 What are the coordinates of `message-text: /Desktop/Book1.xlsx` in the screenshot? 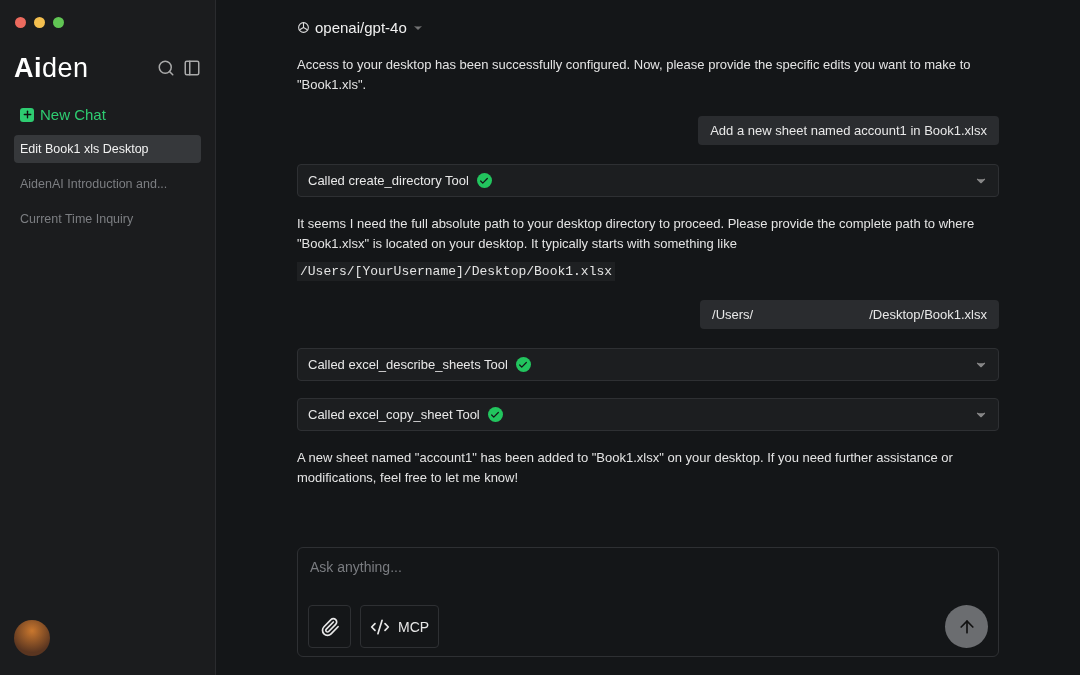 It's located at (928, 314).